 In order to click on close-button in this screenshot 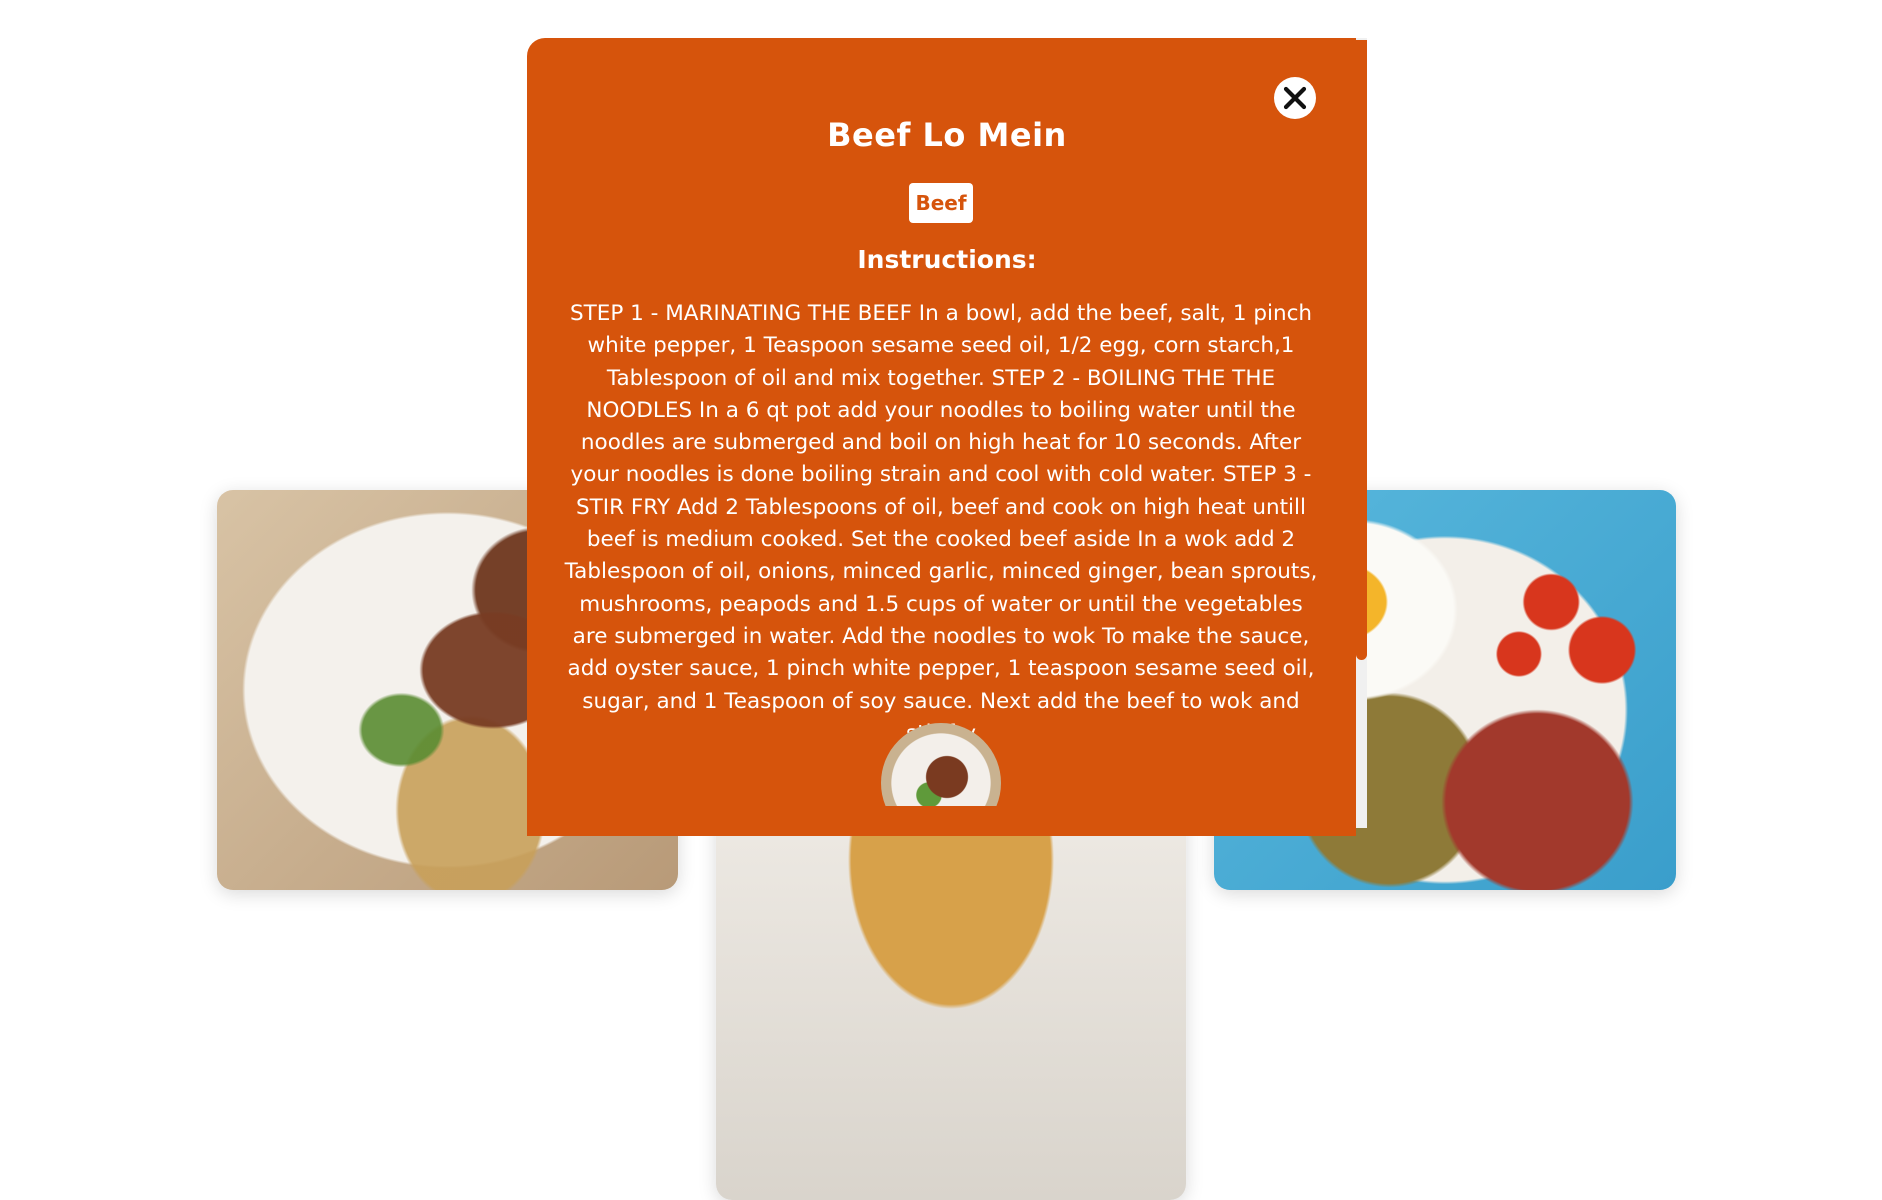, I will do `click(1295, 98)`.